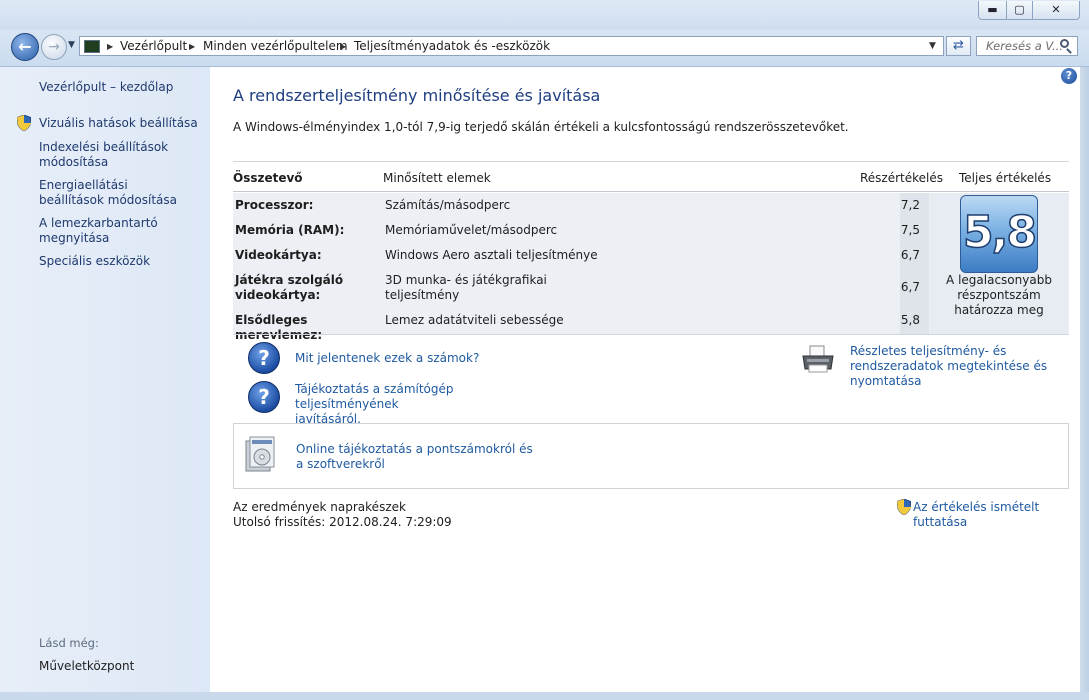 The width and height of the screenshot is (1089, 700). What do you see at coordinates (818, 359) in the screenshot?
I see `printer-icon` at bounding box center [818, 359].